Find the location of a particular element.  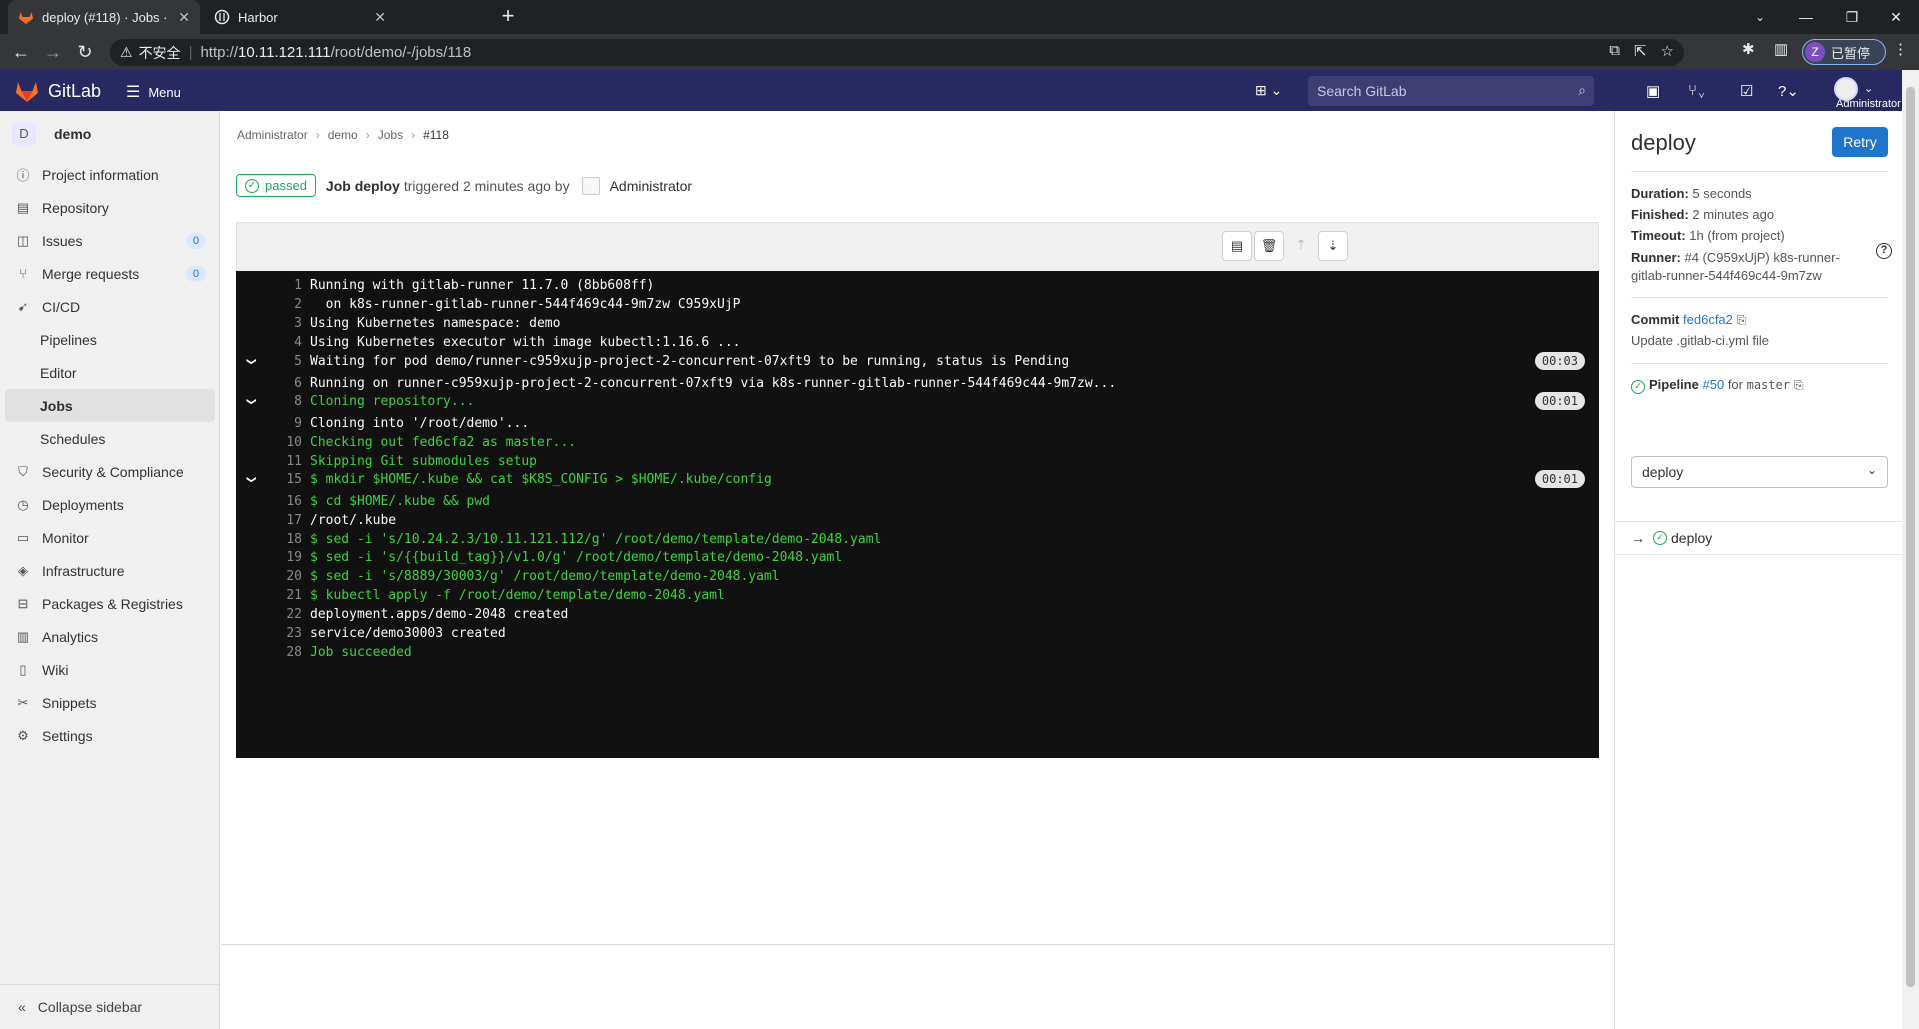

retry-button: Retry is located at coordinates (1860, 142).